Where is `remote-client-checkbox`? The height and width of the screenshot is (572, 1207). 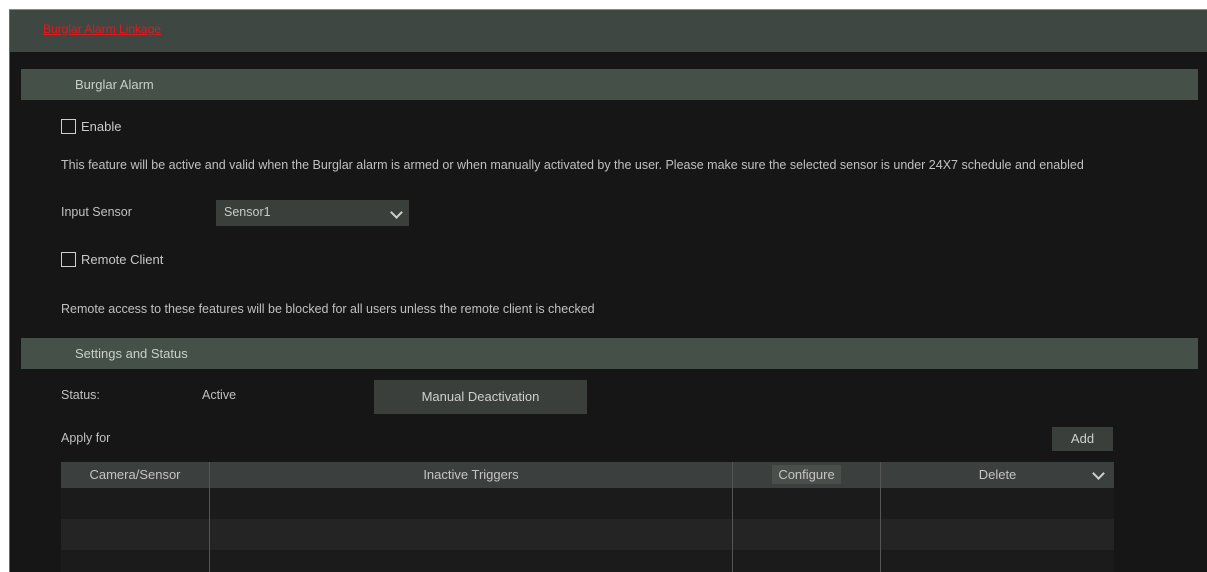 remote-client-checkbox is located at coordinates (68, 259).